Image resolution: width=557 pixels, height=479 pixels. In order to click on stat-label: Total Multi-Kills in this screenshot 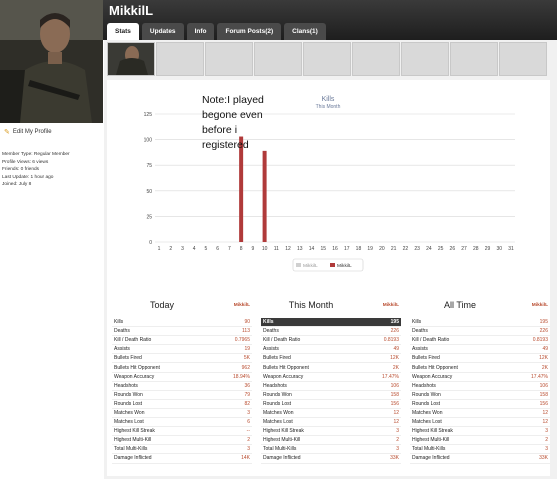, I will do `click(131, 449)`.